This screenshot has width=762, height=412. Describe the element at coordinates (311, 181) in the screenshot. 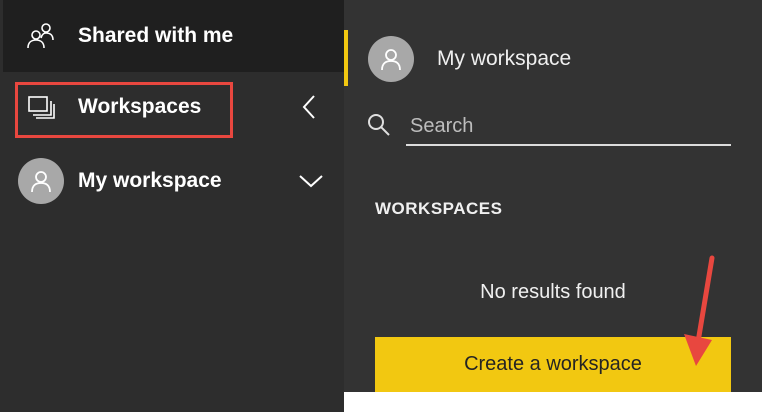

I see `chevron-down-icon` at that location.